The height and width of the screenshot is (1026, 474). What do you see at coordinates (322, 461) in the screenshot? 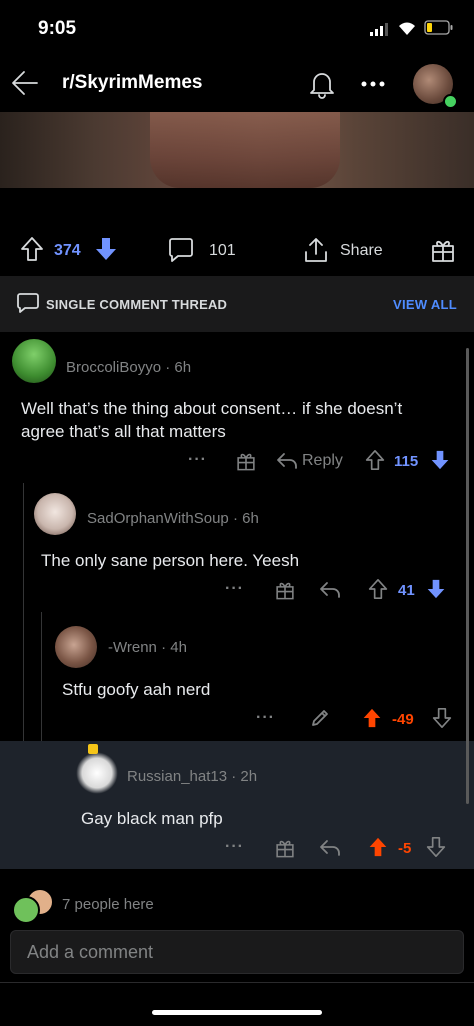
I see `reply-button: Reply` at bounding box center [322, 461].